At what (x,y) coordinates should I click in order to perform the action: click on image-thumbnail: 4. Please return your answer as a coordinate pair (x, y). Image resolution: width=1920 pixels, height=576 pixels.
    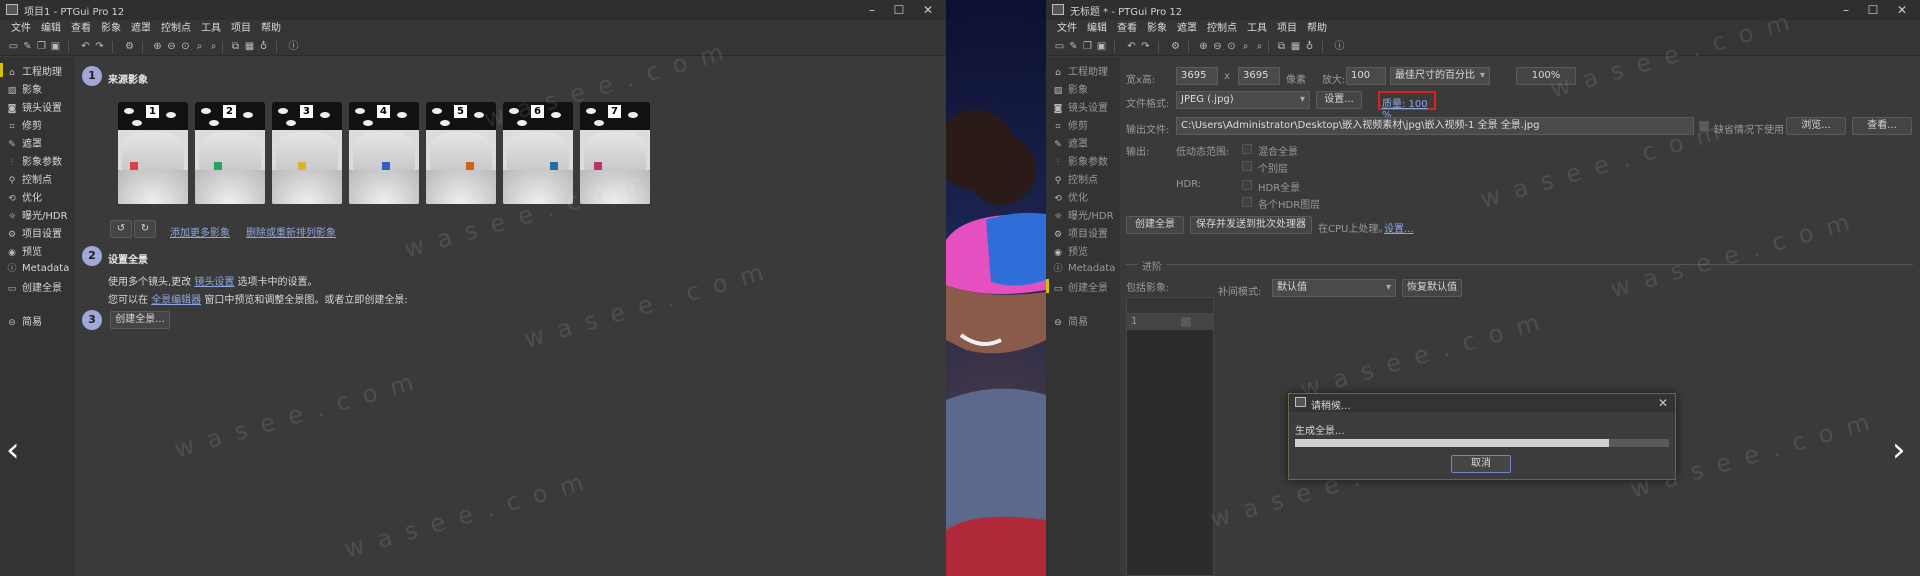
    Looking at the image, I should click on (384, 153).